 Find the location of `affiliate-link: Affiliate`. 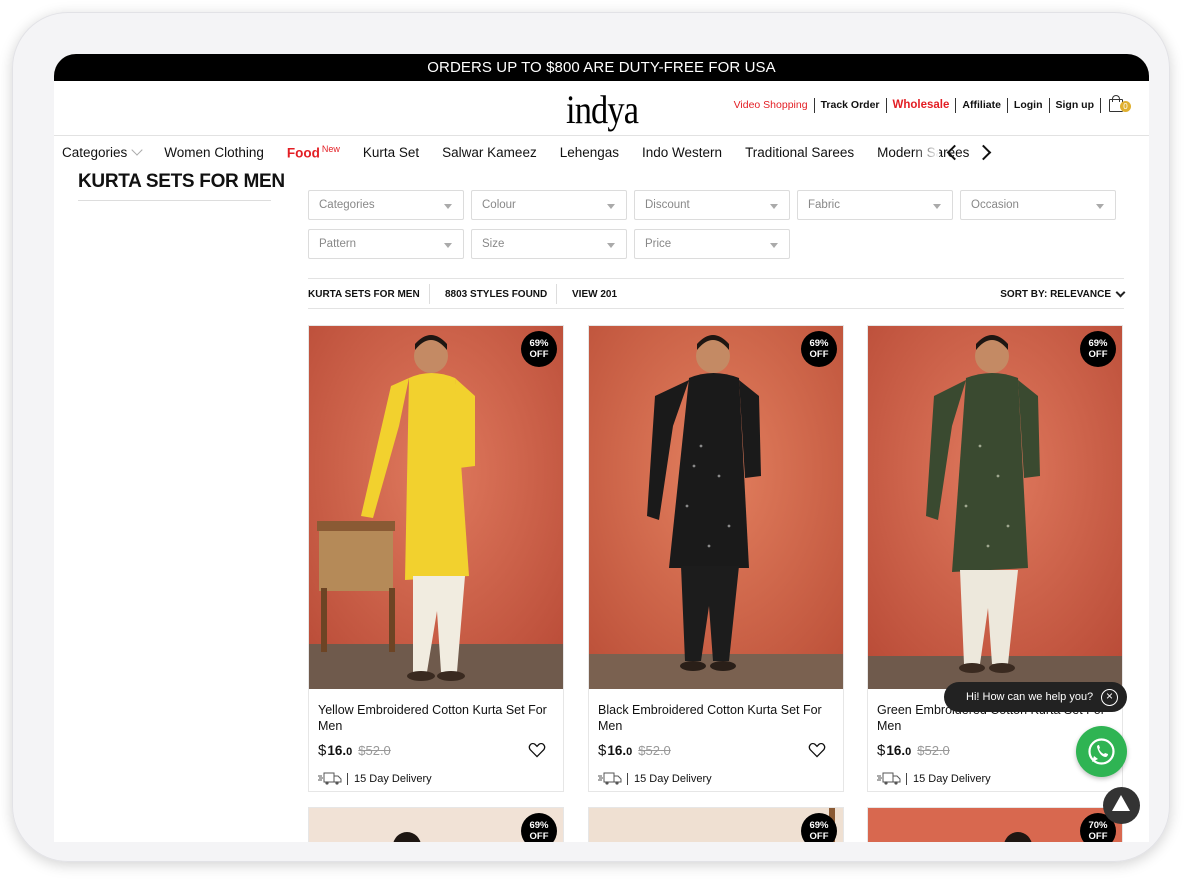

affiliate-link: Affiliate is located at coordinates (981, 105).